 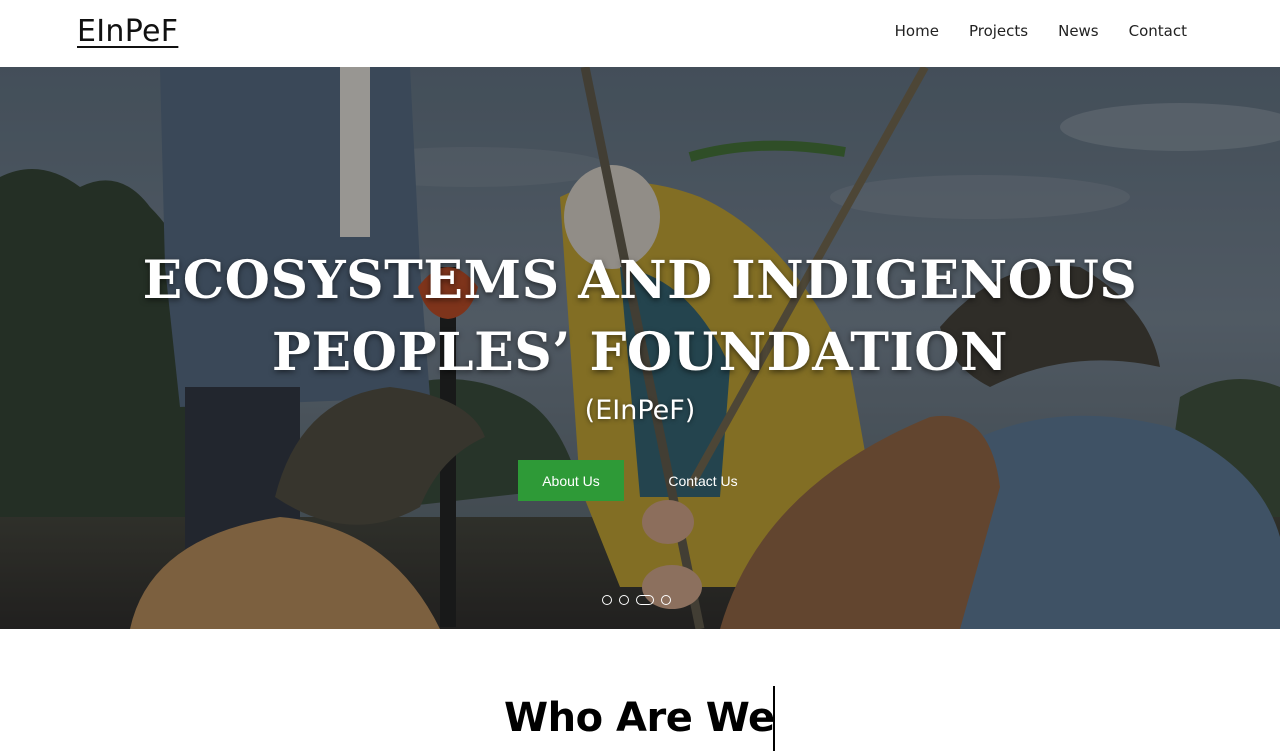 I want to click on typing-caret, so click(x=774, y=718).